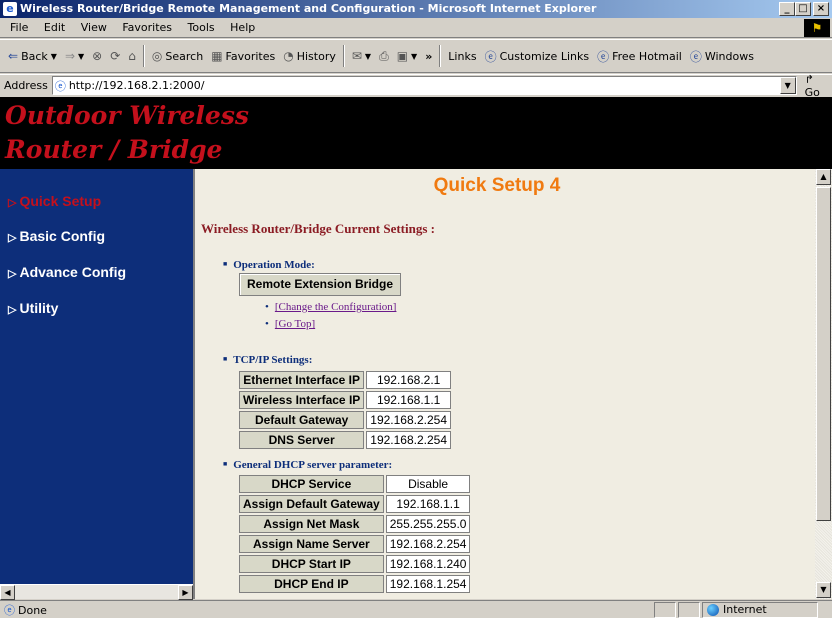 The width and height of the screenshot is (832, 618). Describe the element at coordinates (823, 590) in the screenshot. I see `scroll-down-icon: ▼` at that location.